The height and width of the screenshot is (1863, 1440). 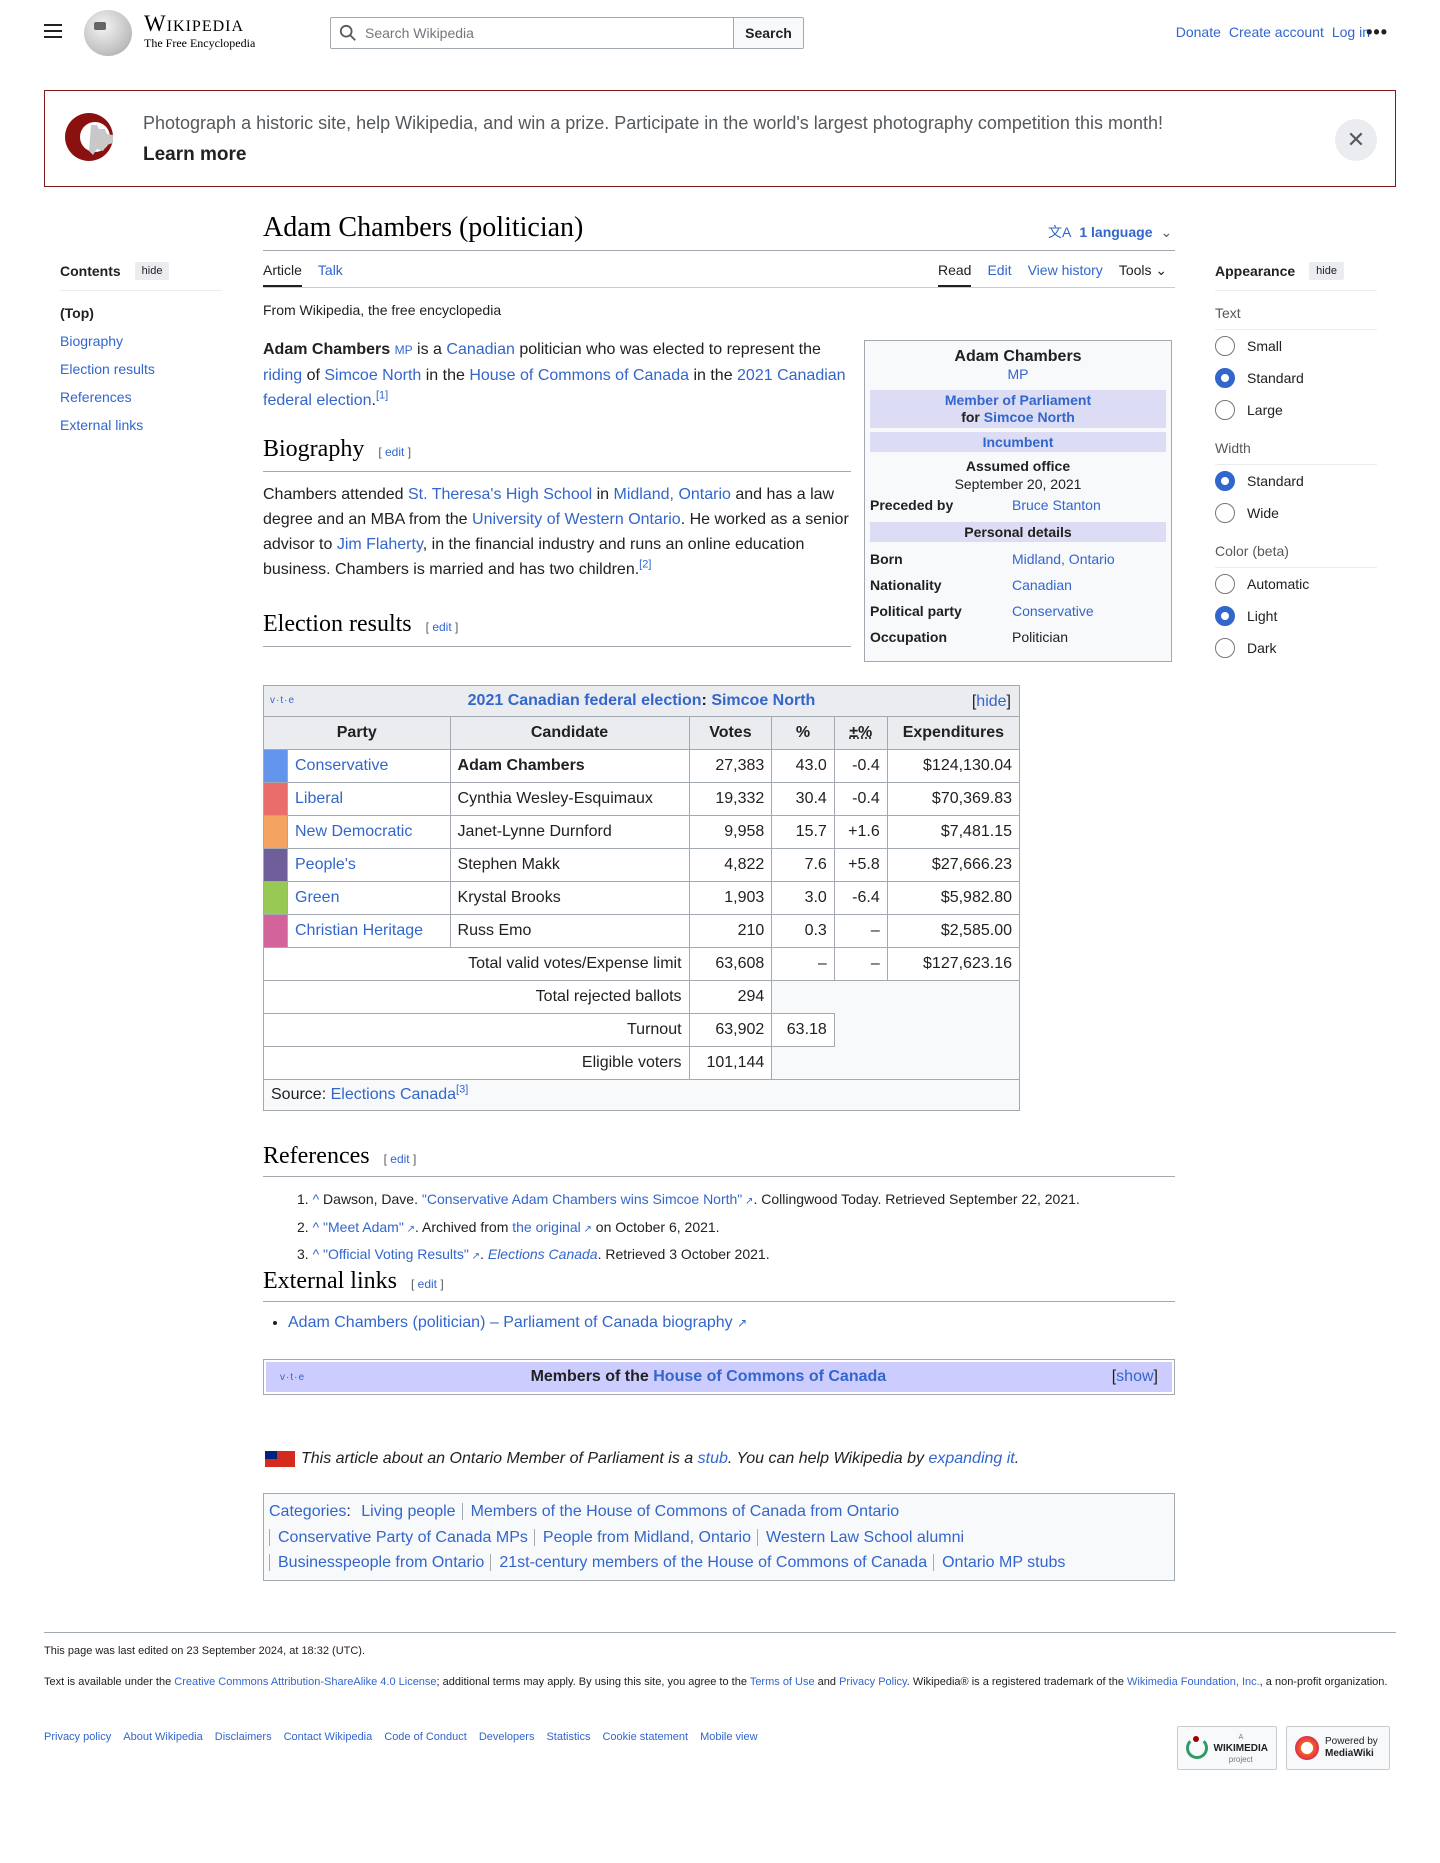 I want to click on wmf-link: Wikimedia Foundation, Inc., so click(x=1193, y=1682).